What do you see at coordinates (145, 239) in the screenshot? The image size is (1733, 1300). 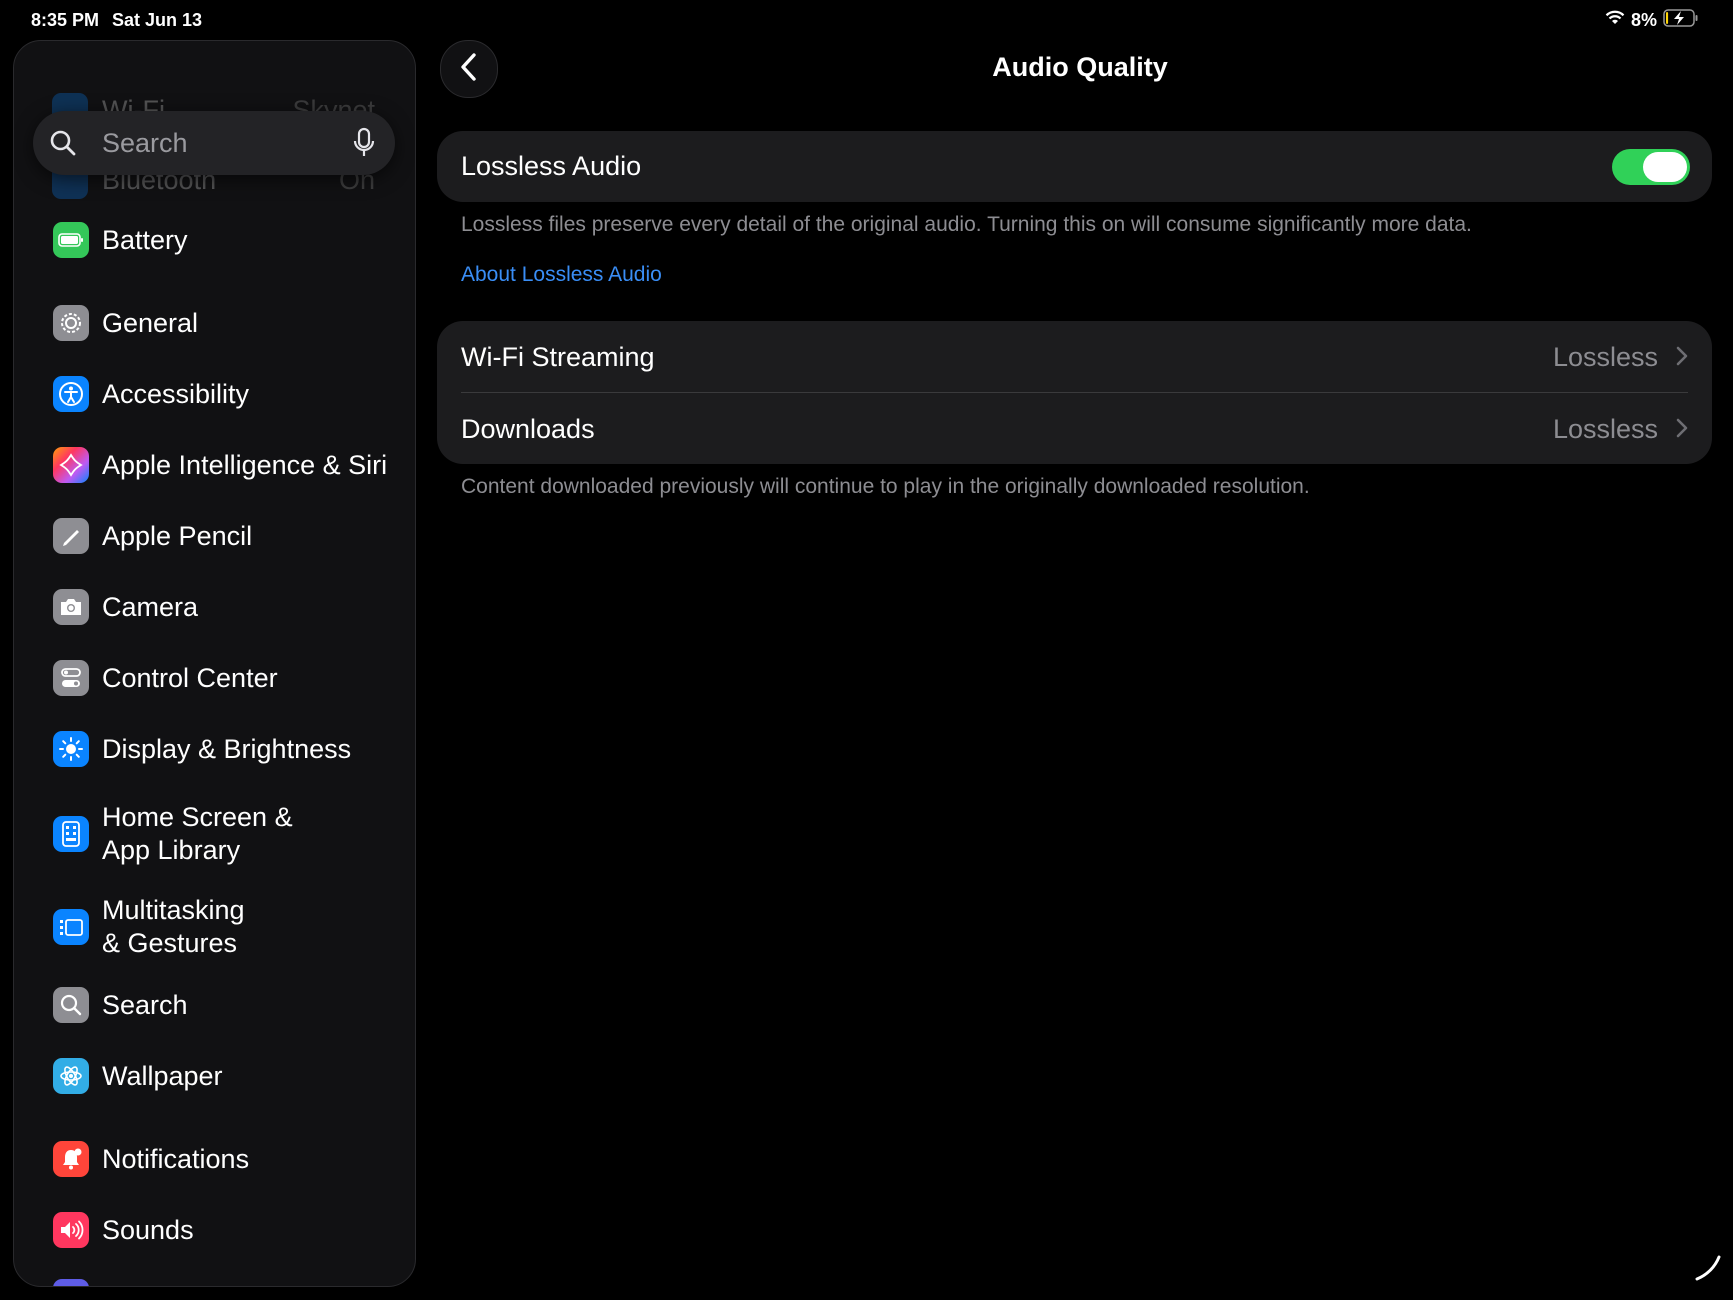 I see `sidebar-item-label: Battery` at bounding box center [145, 239].